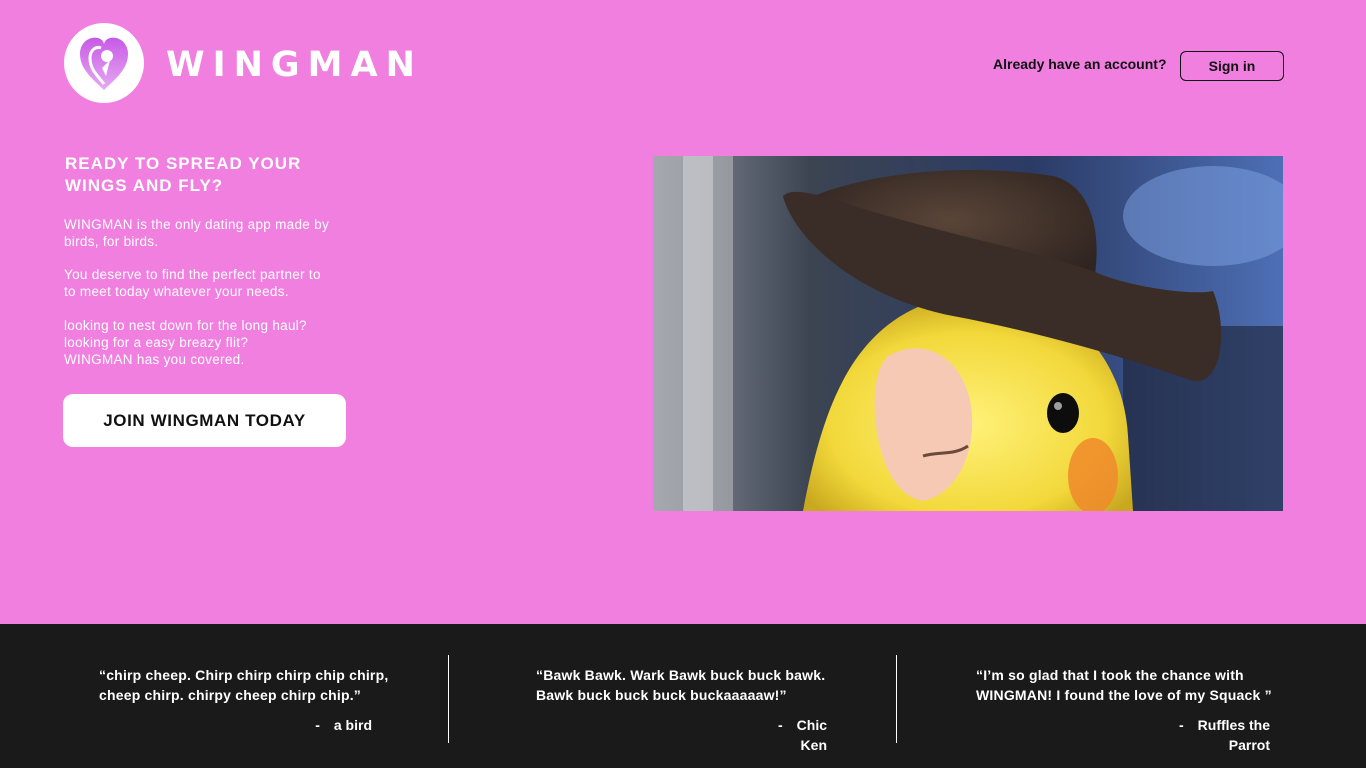 The image size is (1366, 768). I want to click on testimonial-author-1: -a bird, so click(342, 725).